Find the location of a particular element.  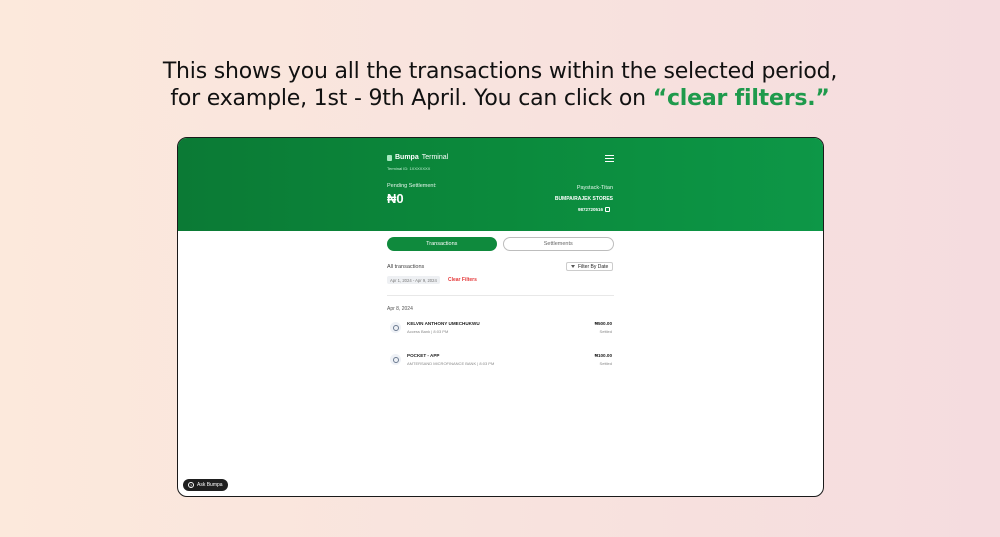

ask-bumpa-label: Ask Bumpa is located at coordinates (210, 485).